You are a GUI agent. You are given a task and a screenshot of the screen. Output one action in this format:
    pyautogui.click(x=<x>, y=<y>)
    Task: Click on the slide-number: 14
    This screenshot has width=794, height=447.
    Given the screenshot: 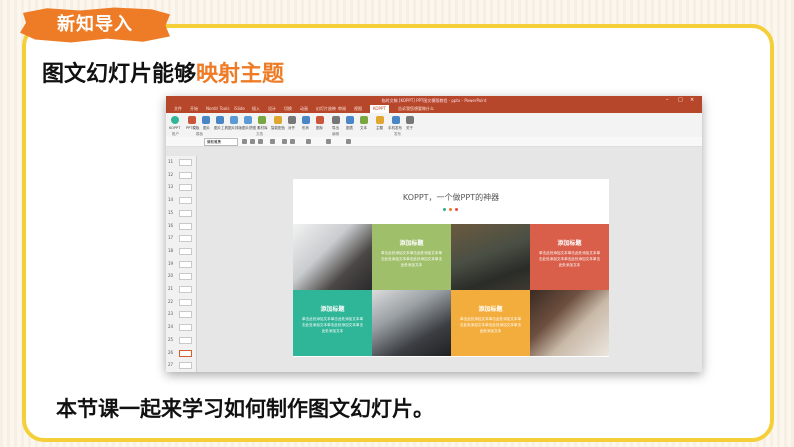 What is the action you would take?
    pyautogui.click(x=171, y=200)
    